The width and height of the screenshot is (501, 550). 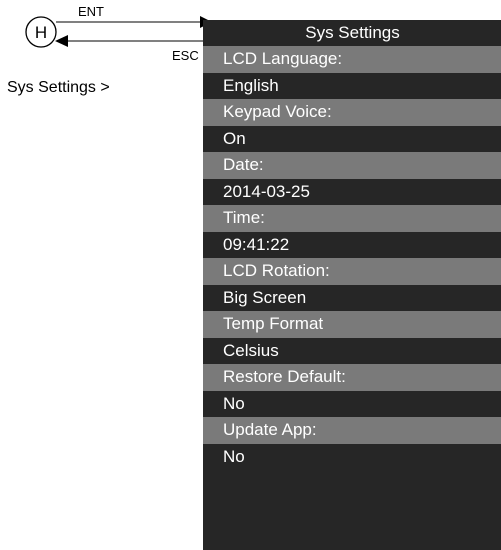 What do you see at coordinates (352, 456) in the screenshot?
I see `setting-value-update-app: No` at bounding box center [352, 456].